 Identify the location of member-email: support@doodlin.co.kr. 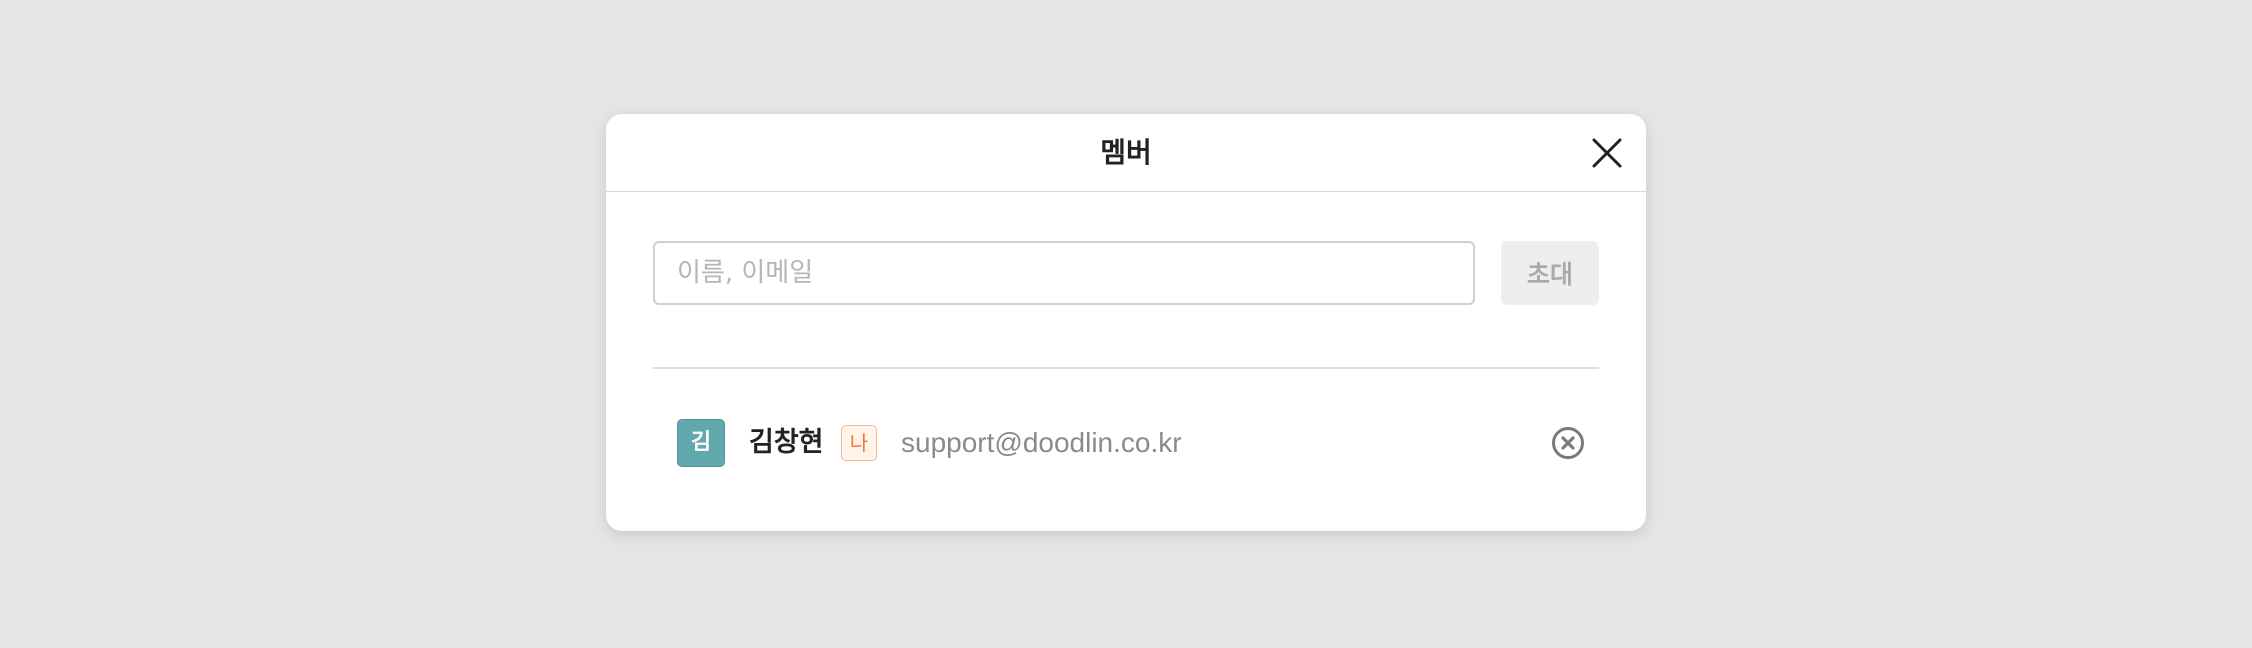
(1041, 442).